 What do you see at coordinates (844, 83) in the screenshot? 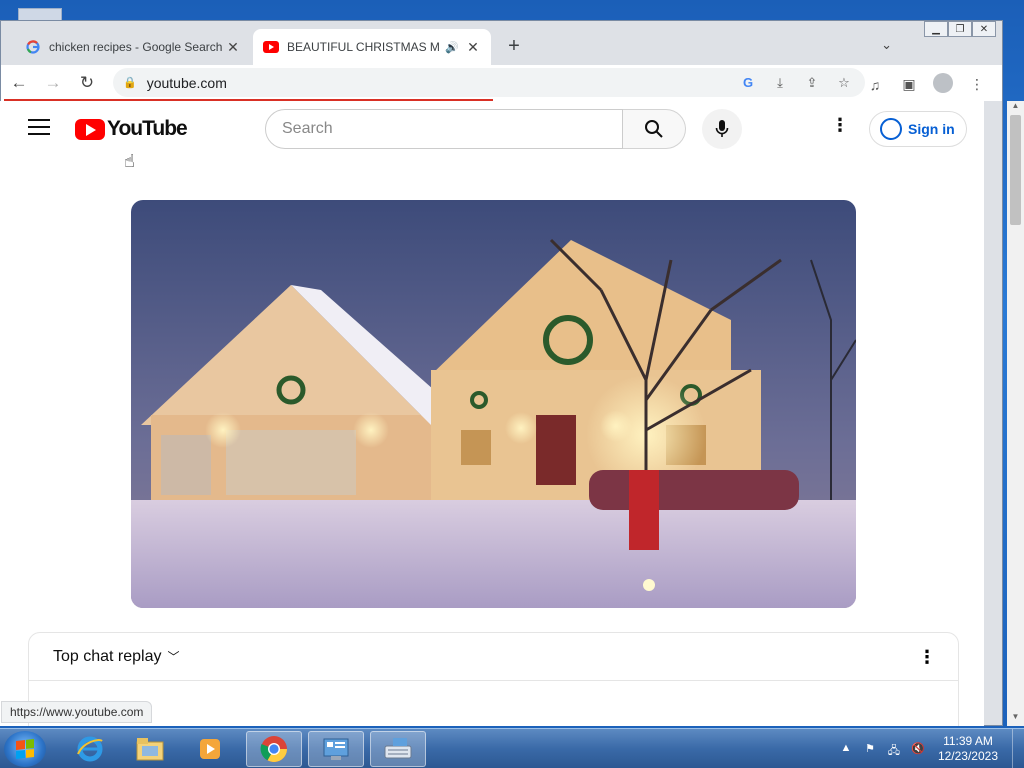
I see `bookmark-star-icon: ☆` at bounding box center [844, 83].